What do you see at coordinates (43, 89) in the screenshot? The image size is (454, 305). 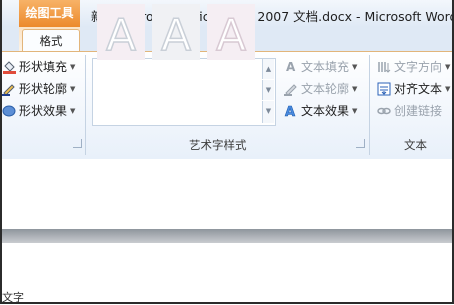 I see `shape-outline-label: 形状轮廓` at bounding box center [43, 89].